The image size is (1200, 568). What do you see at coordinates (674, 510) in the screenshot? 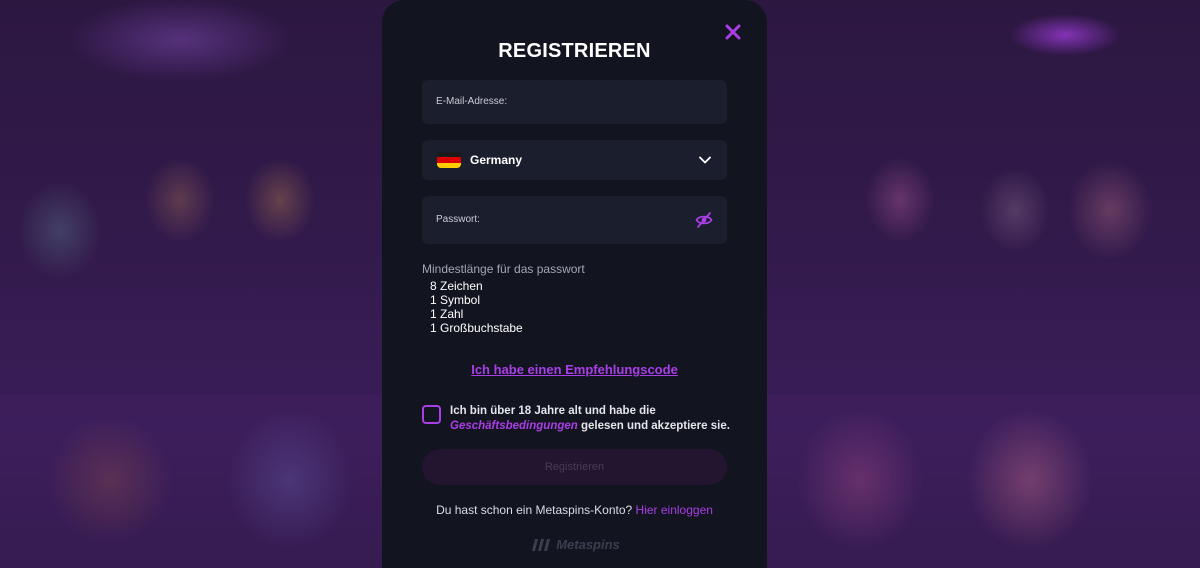
I see `login-link: Hier einloggen` at bounding box center [674, 510].